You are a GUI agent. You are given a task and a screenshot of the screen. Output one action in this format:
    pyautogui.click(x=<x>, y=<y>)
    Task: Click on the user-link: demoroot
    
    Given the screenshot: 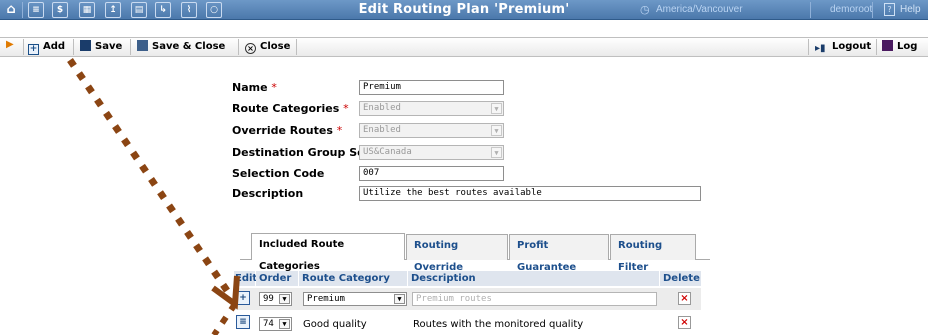 What is the action you would take?
    pyautogui.click(x=851, y=10)
    